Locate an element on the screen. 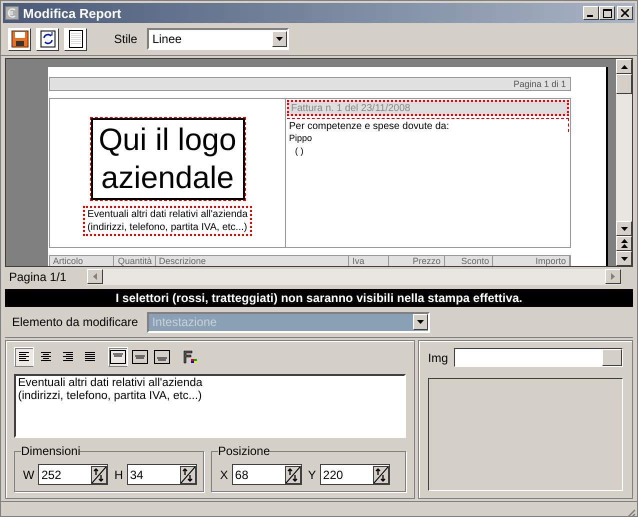 Image resolution: width=638 pixels, height=517 pixels. column-header: Iva is located at coordinates (369, 261).